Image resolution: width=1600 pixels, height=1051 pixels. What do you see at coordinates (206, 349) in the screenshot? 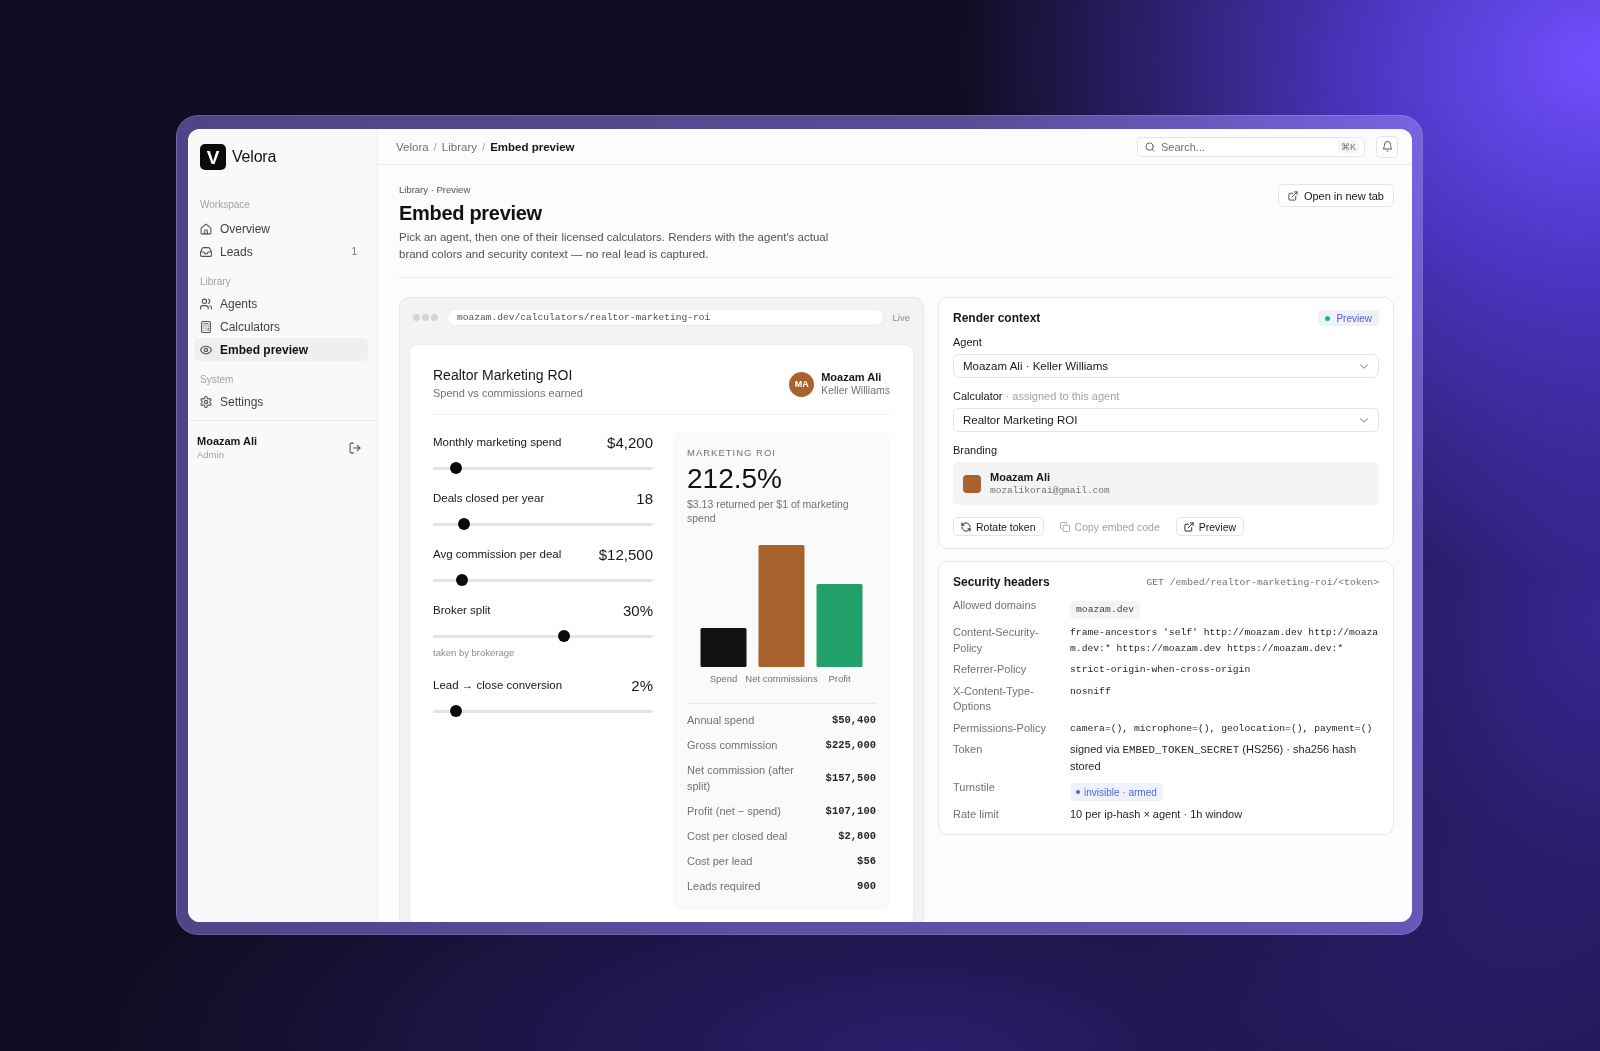
I see `eye-icon` at bounding box center [206, 349].